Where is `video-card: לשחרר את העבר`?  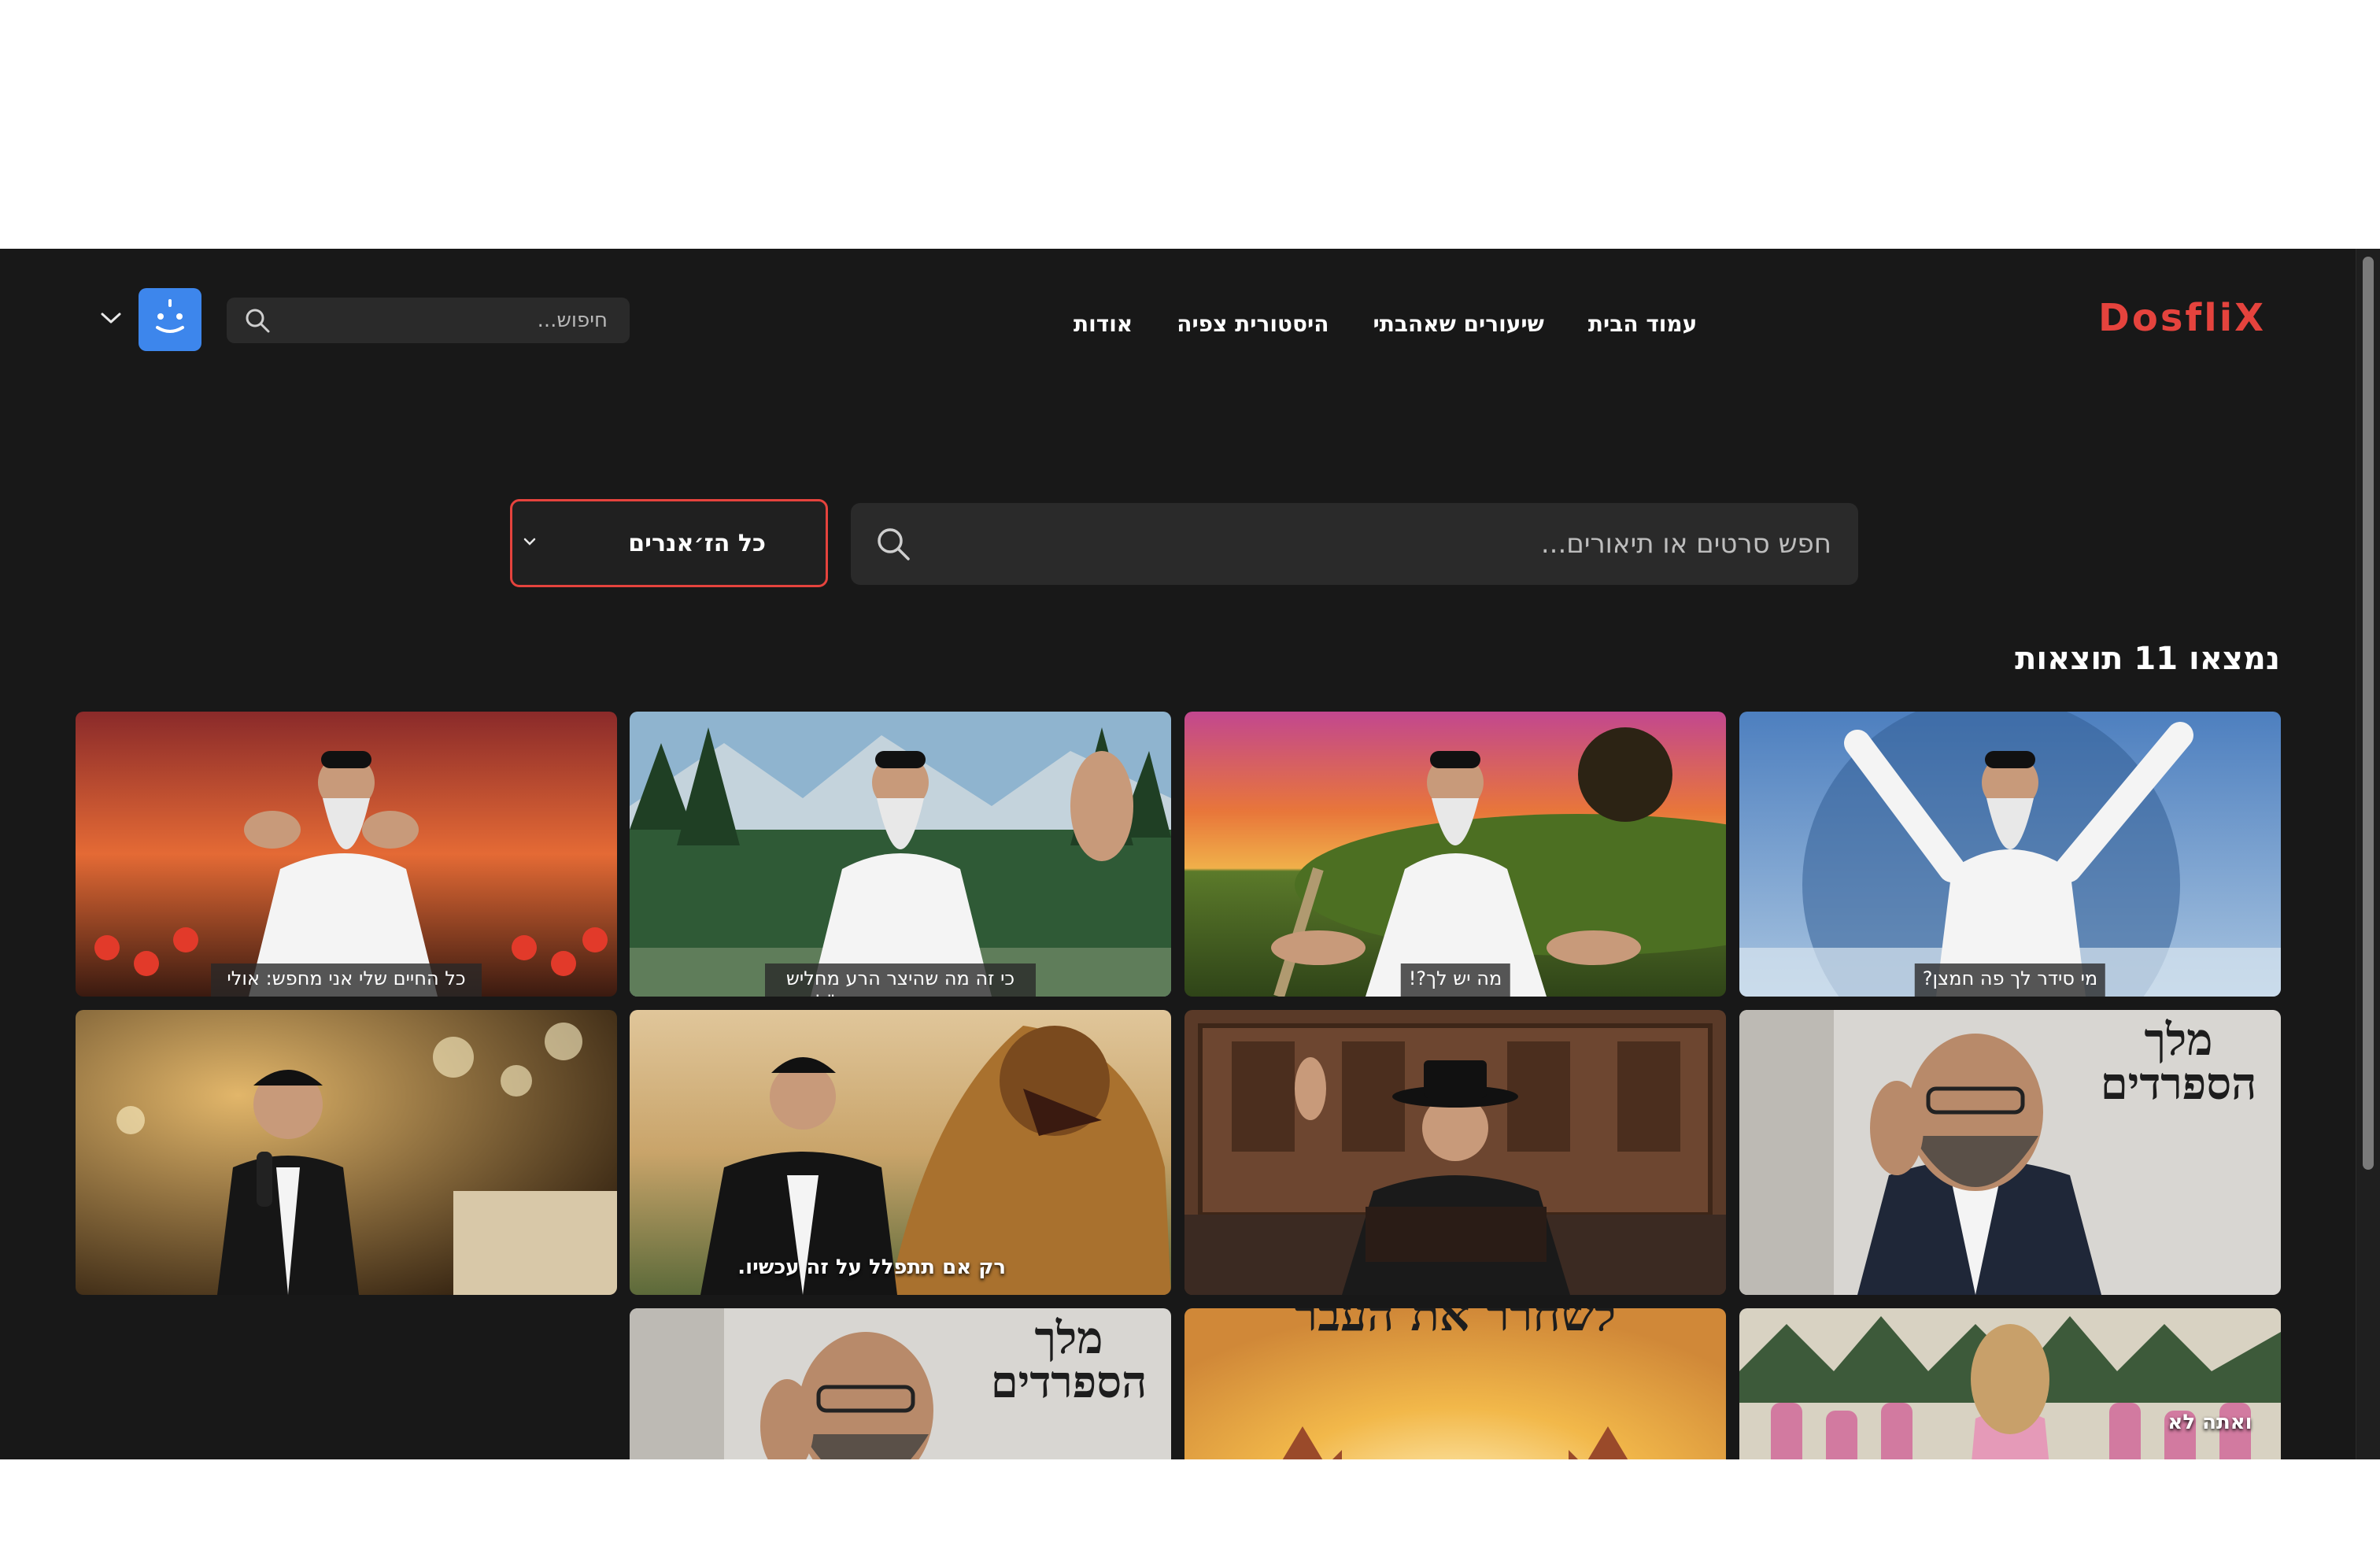 video-card: לשחרר את העבר is located at coordinates (1455, 1383).